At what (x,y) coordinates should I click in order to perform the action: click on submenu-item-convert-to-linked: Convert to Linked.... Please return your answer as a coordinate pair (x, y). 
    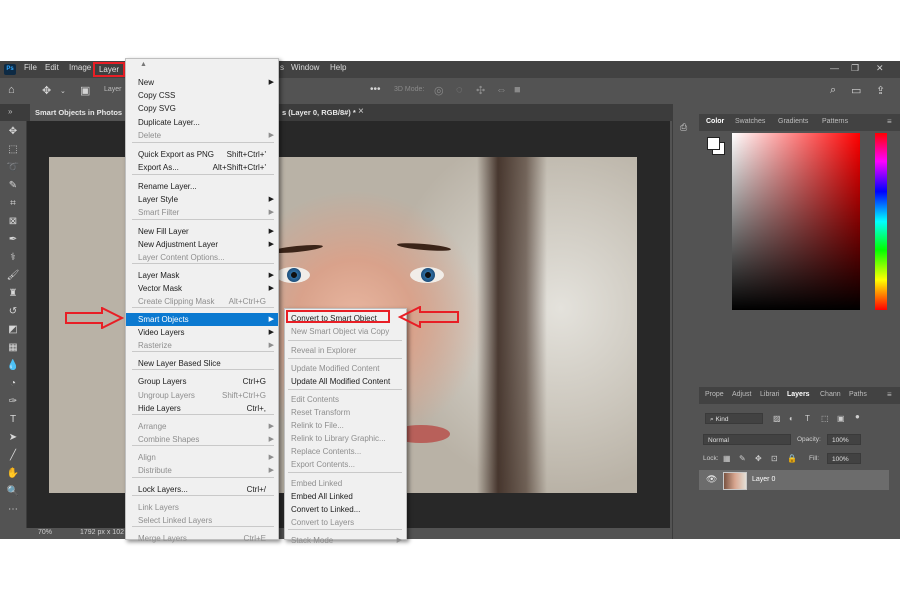
    Looking at the image, I should click on (345, 509).